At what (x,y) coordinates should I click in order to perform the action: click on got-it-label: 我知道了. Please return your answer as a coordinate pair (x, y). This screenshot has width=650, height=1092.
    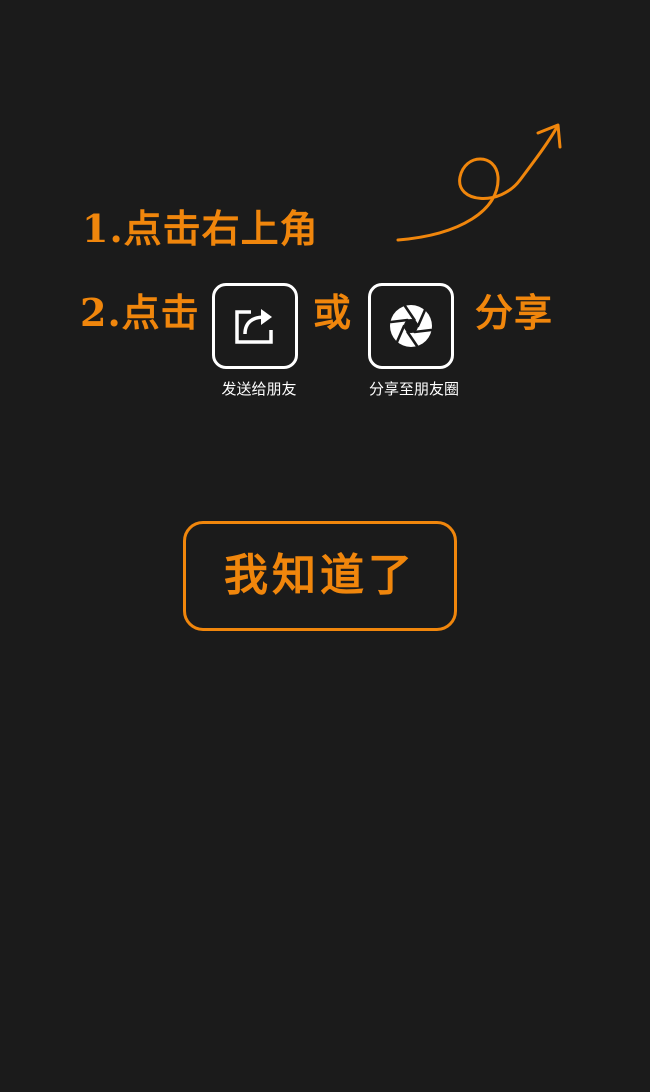
    Looking at the image, I should click on (320, 575).